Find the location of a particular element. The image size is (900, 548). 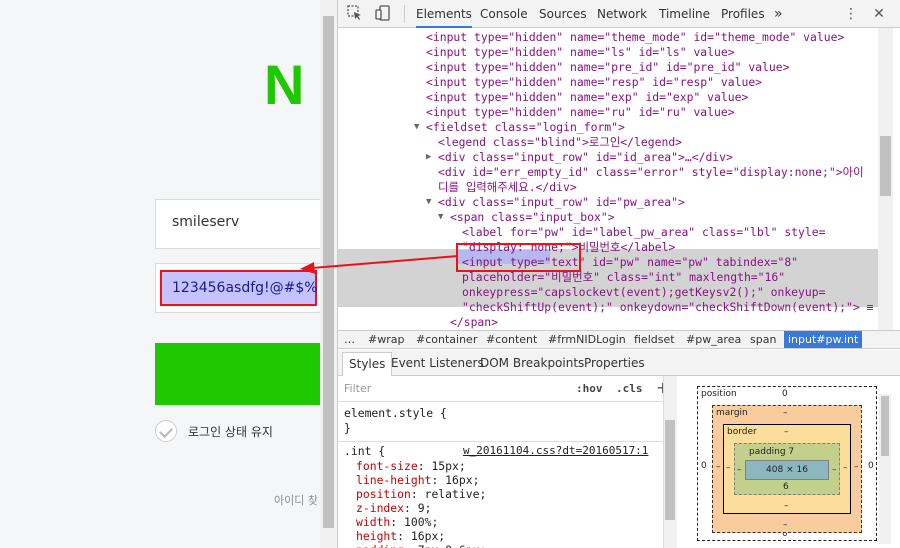

box-border: border – – – – padding 7 – – 6 408 × 16 is located at coordinates (787, 469).